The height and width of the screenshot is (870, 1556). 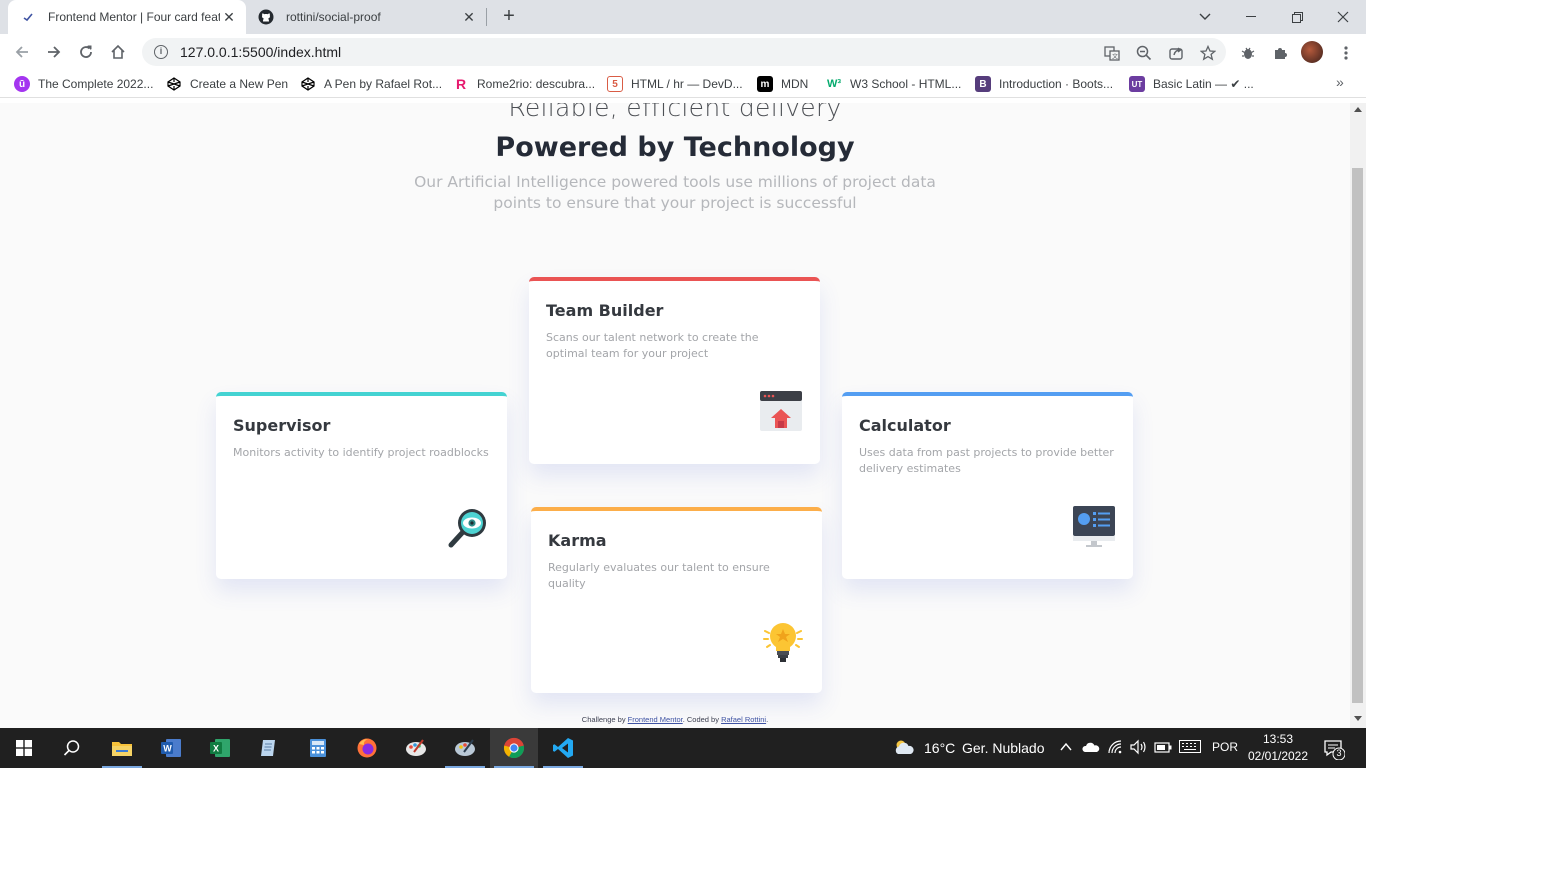 What do you see at coordinates (904, 748) in the screenshot?
I see `weather-cloud-icon` at bounding box center [904, 748].